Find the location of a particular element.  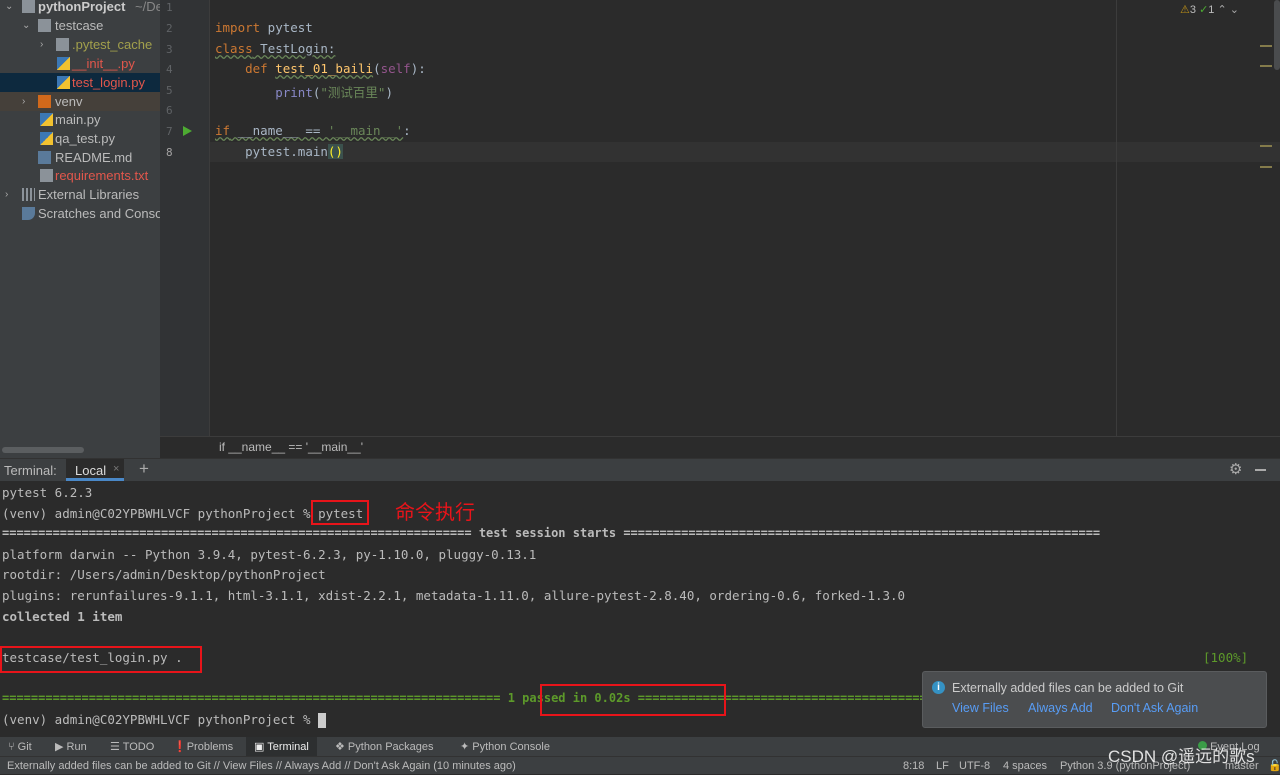

builtin: print is located at coordinates (294, 92).